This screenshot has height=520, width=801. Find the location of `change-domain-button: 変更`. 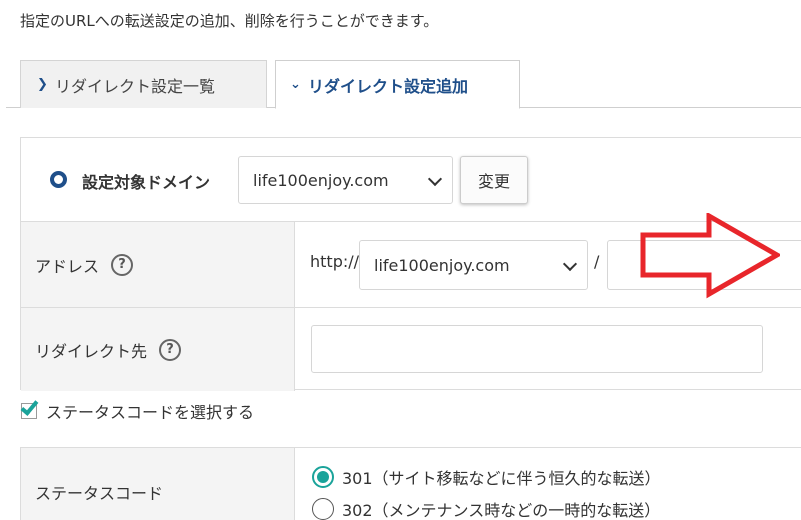

change-domain-button: 変更 is located at coordinates (494, 180).